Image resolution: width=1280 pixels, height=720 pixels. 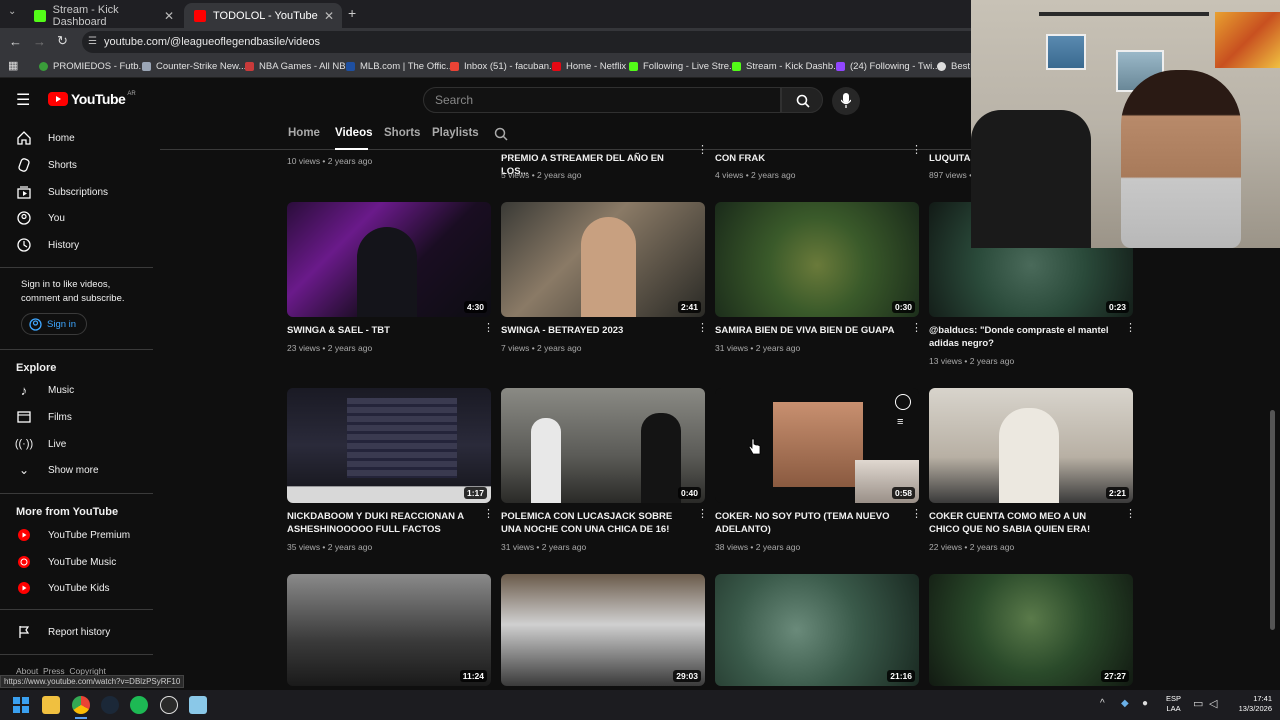 I want to click on video-title: SWINGA - BETRAYED 2023, so click(x=593, y=330).